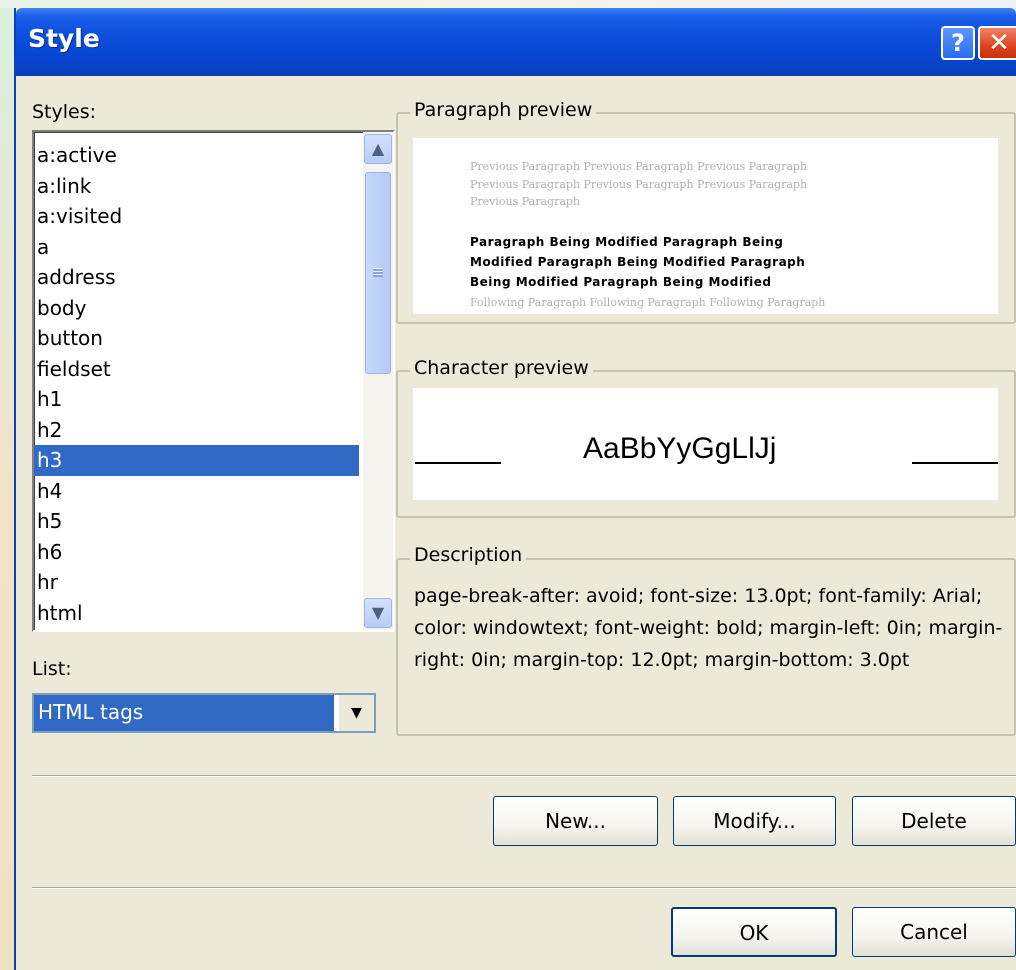 This screenshot has height=970, width=1016. Describe the element at coordinates (934, 932) in the screenshot. I see `cancel-button: Cancel` at that location.